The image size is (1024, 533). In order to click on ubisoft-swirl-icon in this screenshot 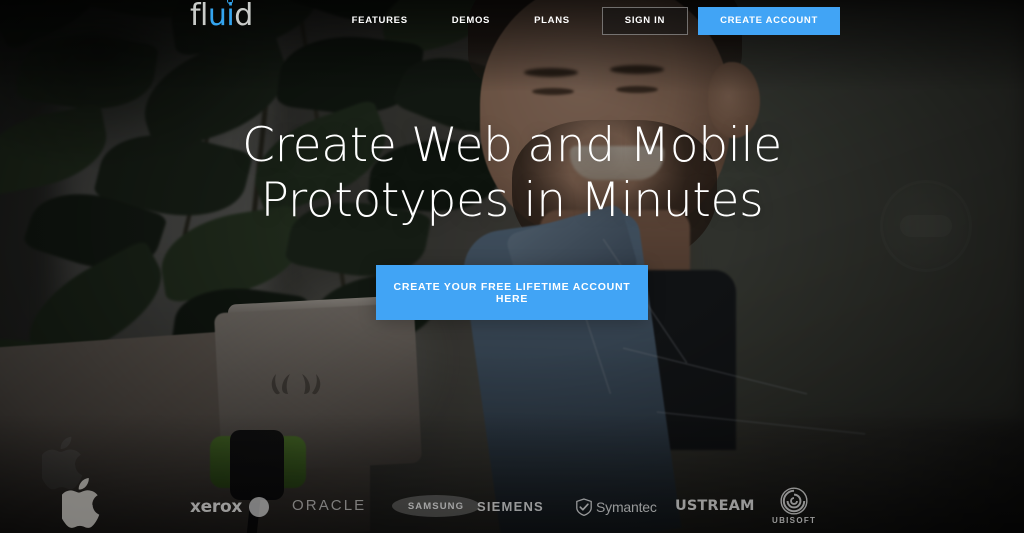, I will do `click(794, 501)`.